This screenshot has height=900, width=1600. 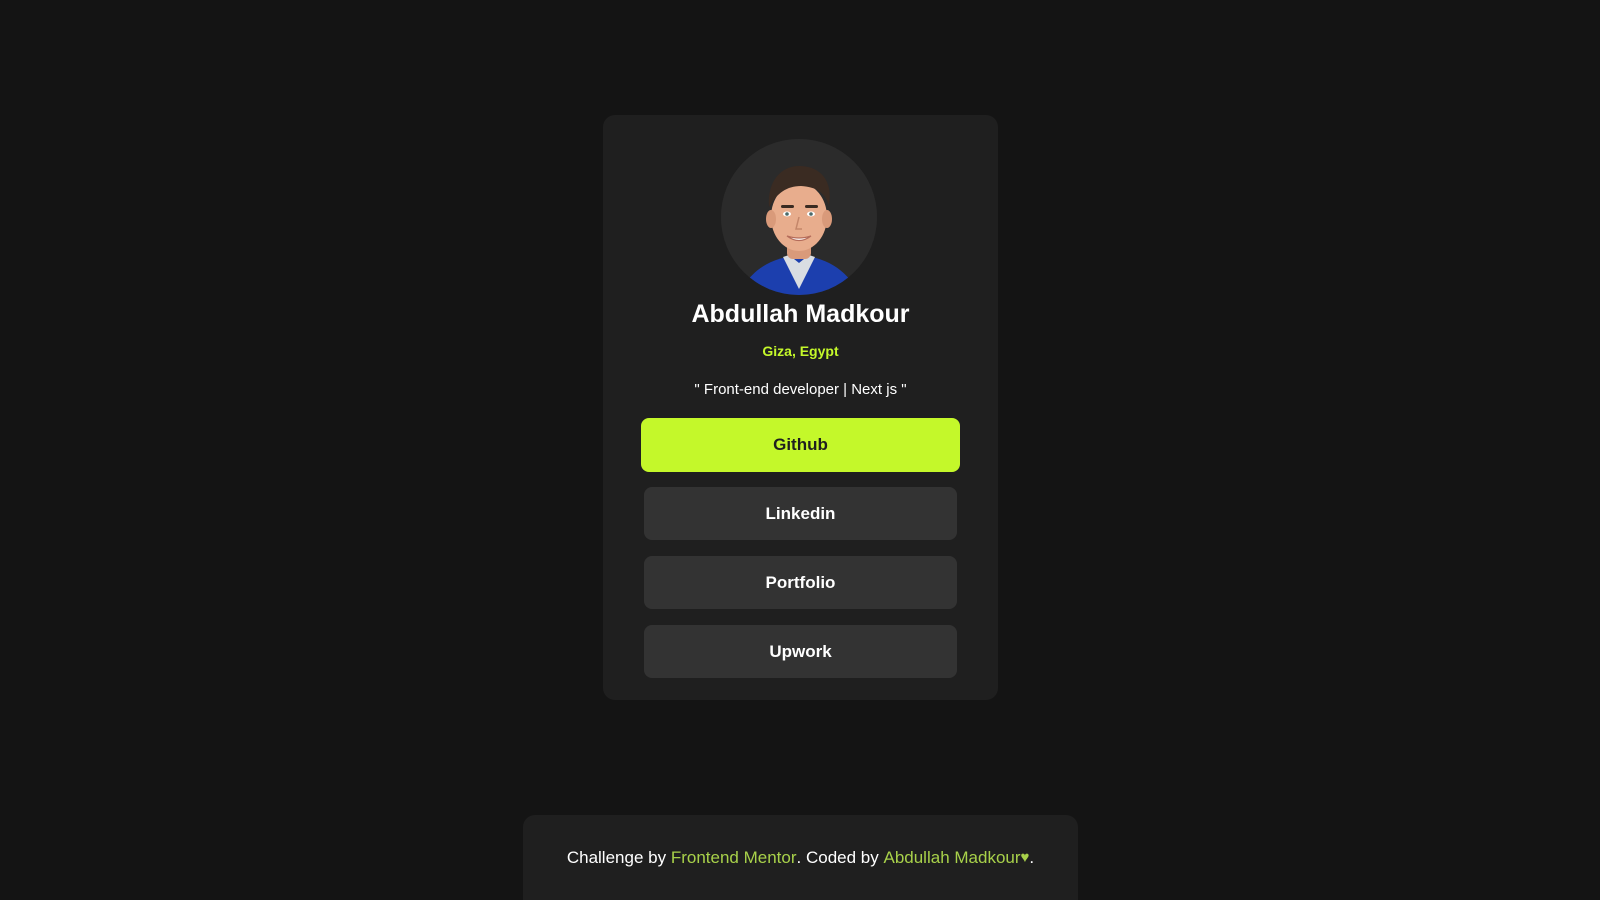 I want to click on profile-bio: " Front-end developer | Next js ", so click(x=800, y=389).